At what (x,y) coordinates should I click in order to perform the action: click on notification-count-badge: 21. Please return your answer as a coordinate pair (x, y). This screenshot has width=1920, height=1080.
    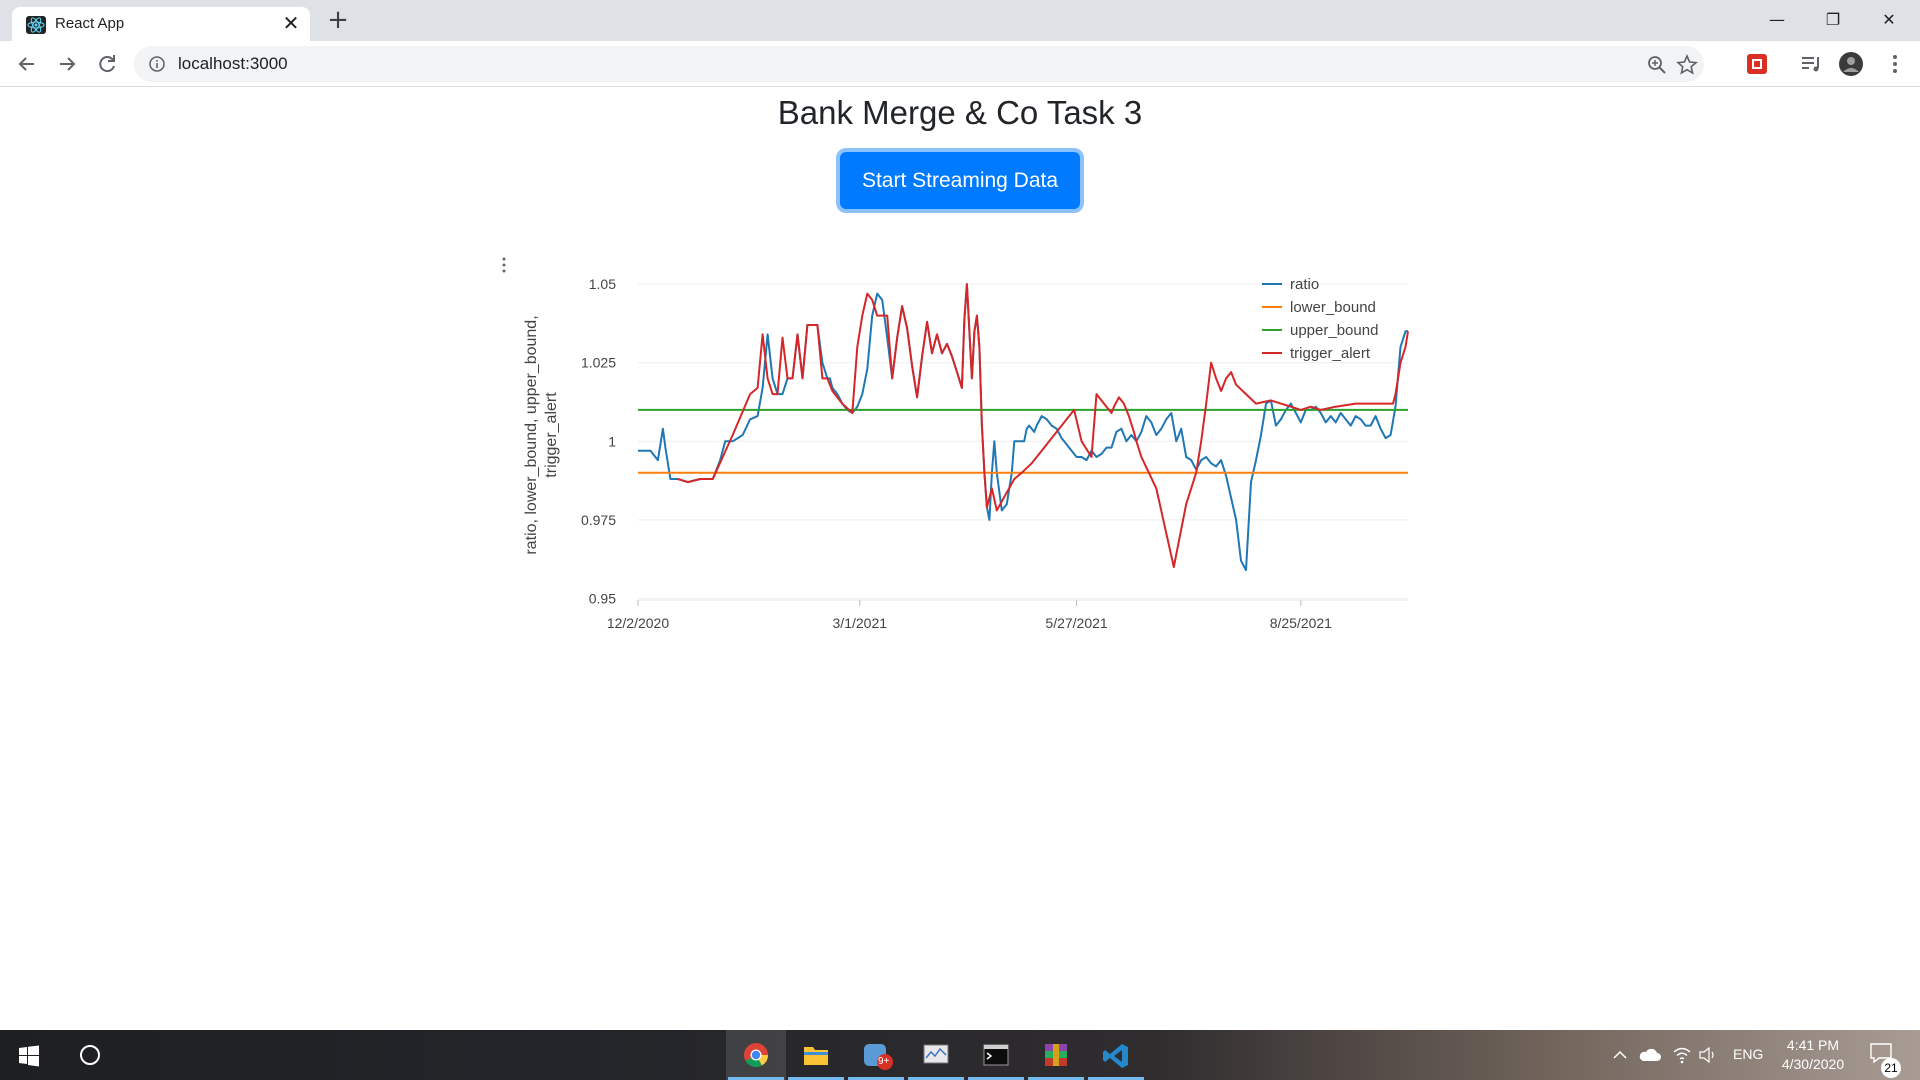
    Looking at the image, I should click on (1891, 1068).